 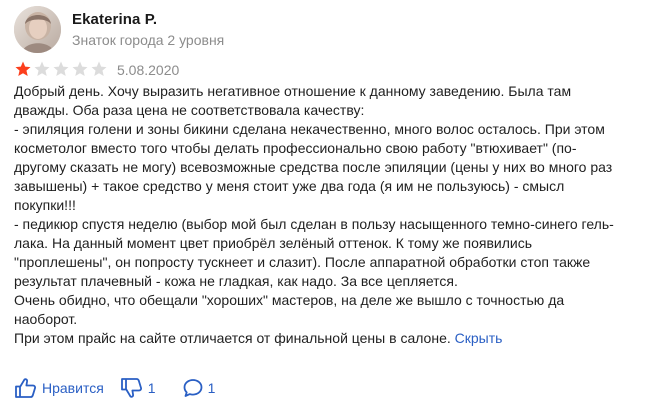 What do you see at coordinates (114, 19) in the screenshot?
I see `author-name: Ekaterina P.` at bounding box center [114, 19].